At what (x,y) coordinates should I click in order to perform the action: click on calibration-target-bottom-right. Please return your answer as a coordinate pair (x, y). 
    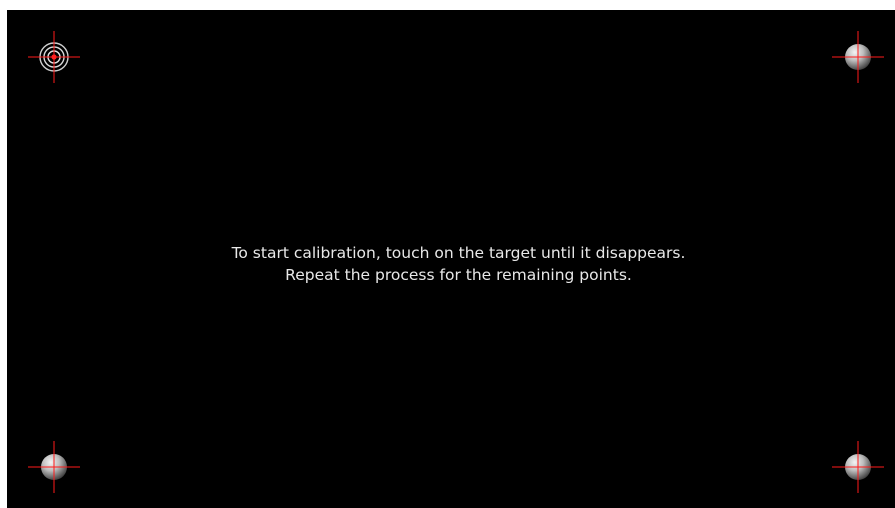
    Looking at the image, I should click on (858, 467).